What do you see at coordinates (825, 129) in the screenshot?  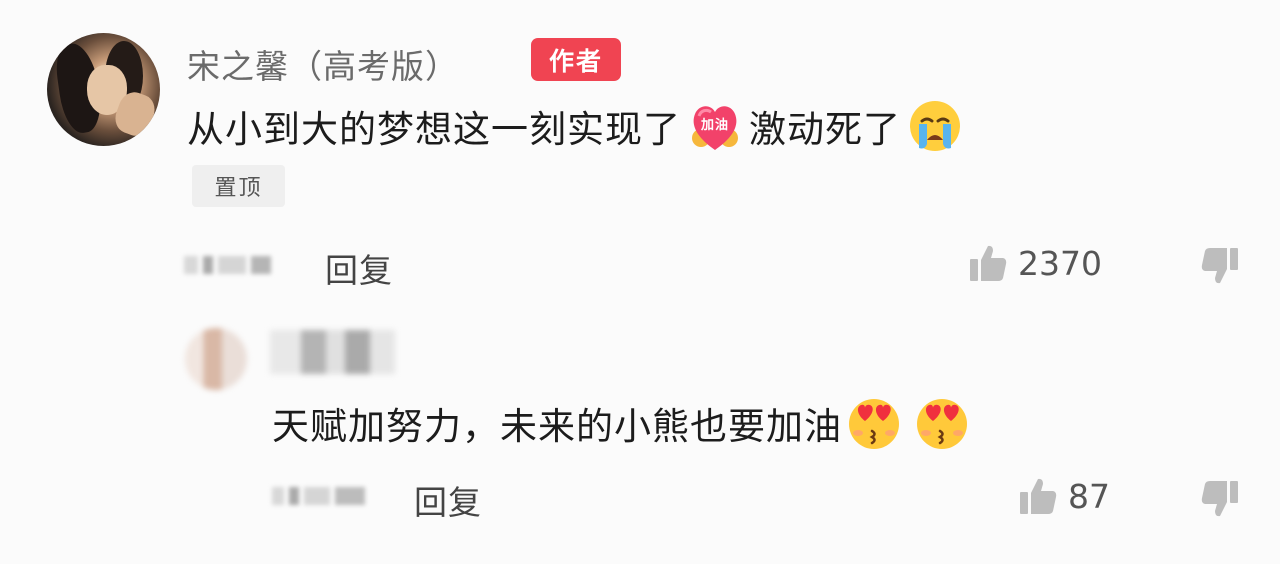 I see `comment-text-part2: 激动死了` at bounding box center [825, 129].